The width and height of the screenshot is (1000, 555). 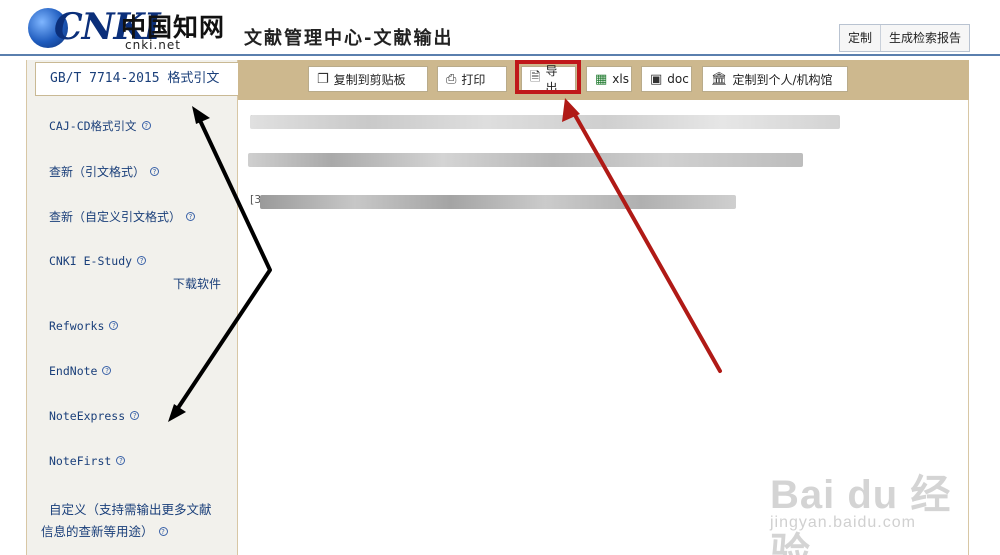 I want to click on watermark-main: Bai du 经验, so click(x=861, y=514).